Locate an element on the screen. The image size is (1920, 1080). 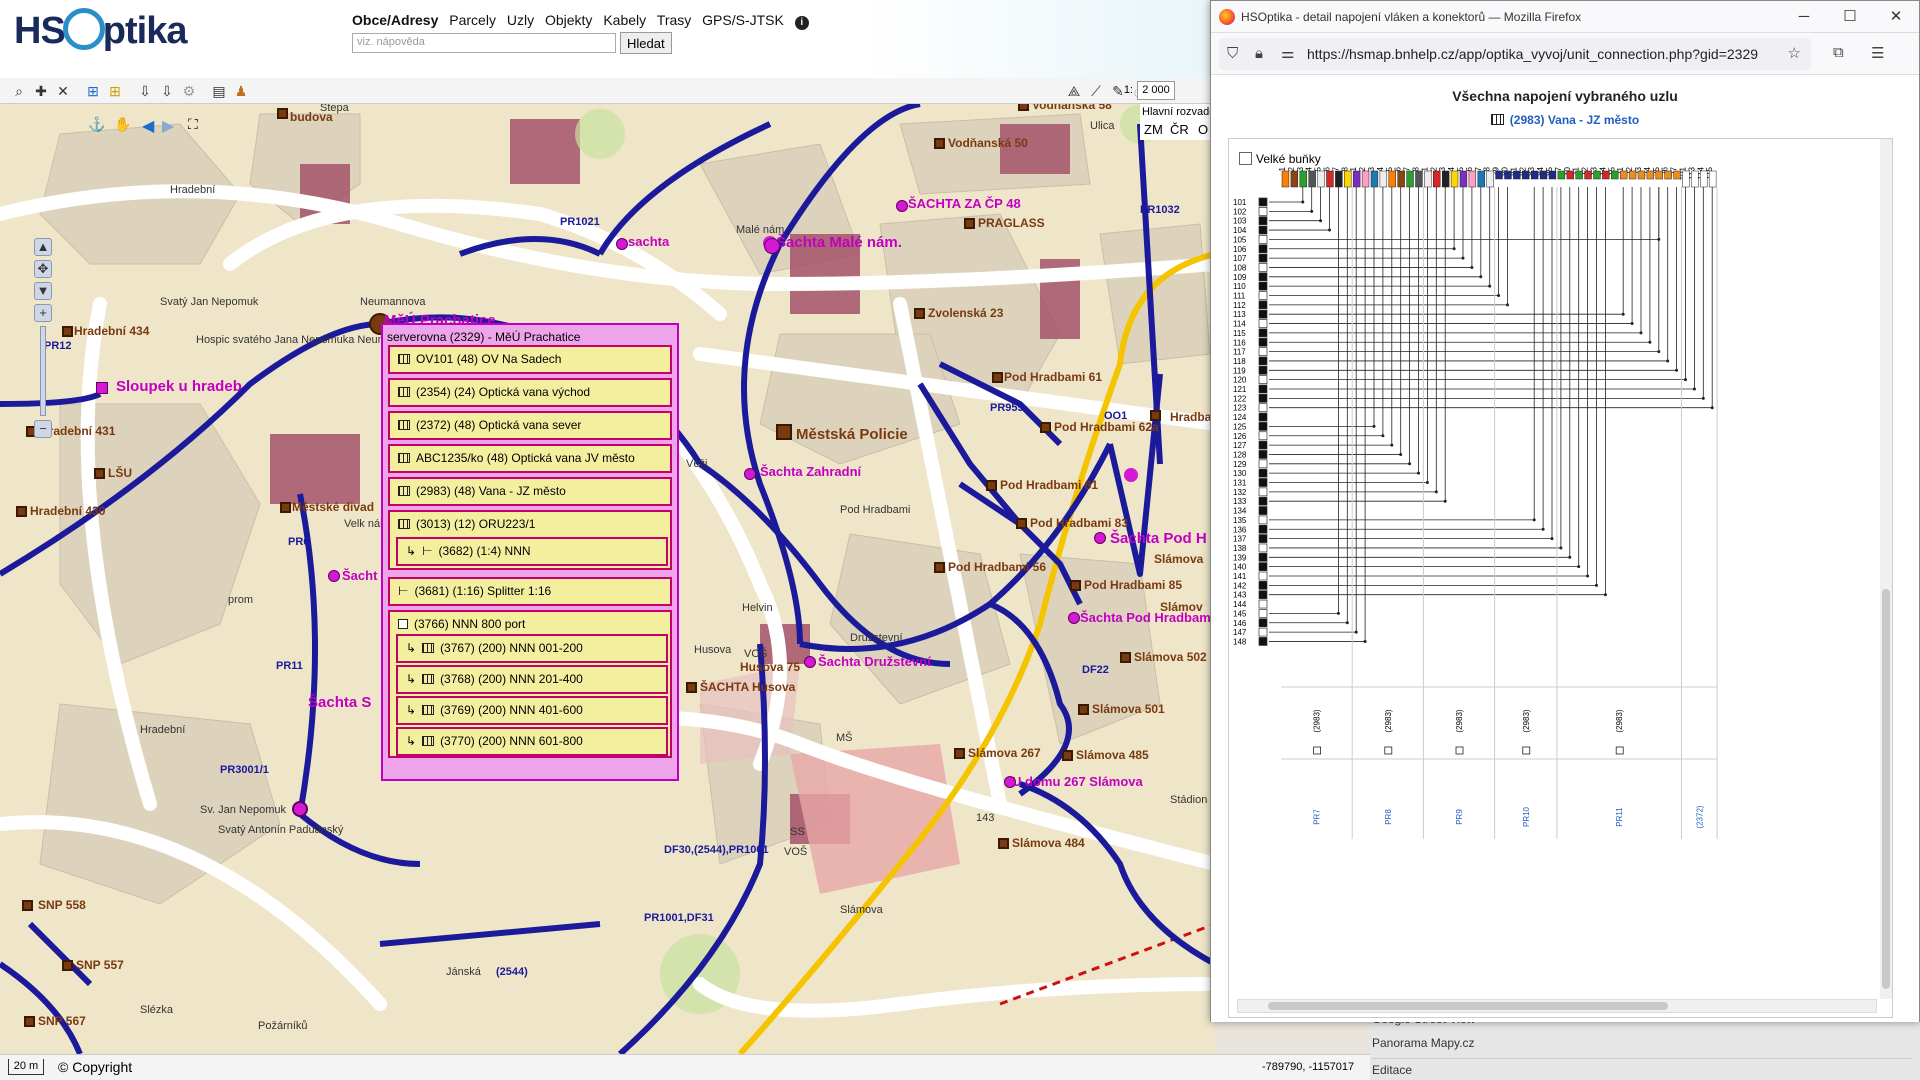
popup-row: ABC1235/ko (48) Optická vana JV město is located at coordinates (530, 458).